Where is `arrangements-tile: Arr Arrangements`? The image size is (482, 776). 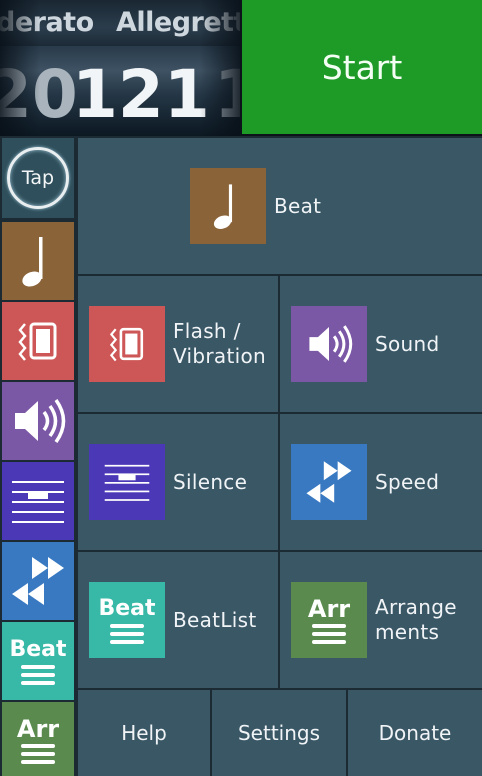 arrangements-tile: Arr Arrangements is located at coordinates (381, 620).